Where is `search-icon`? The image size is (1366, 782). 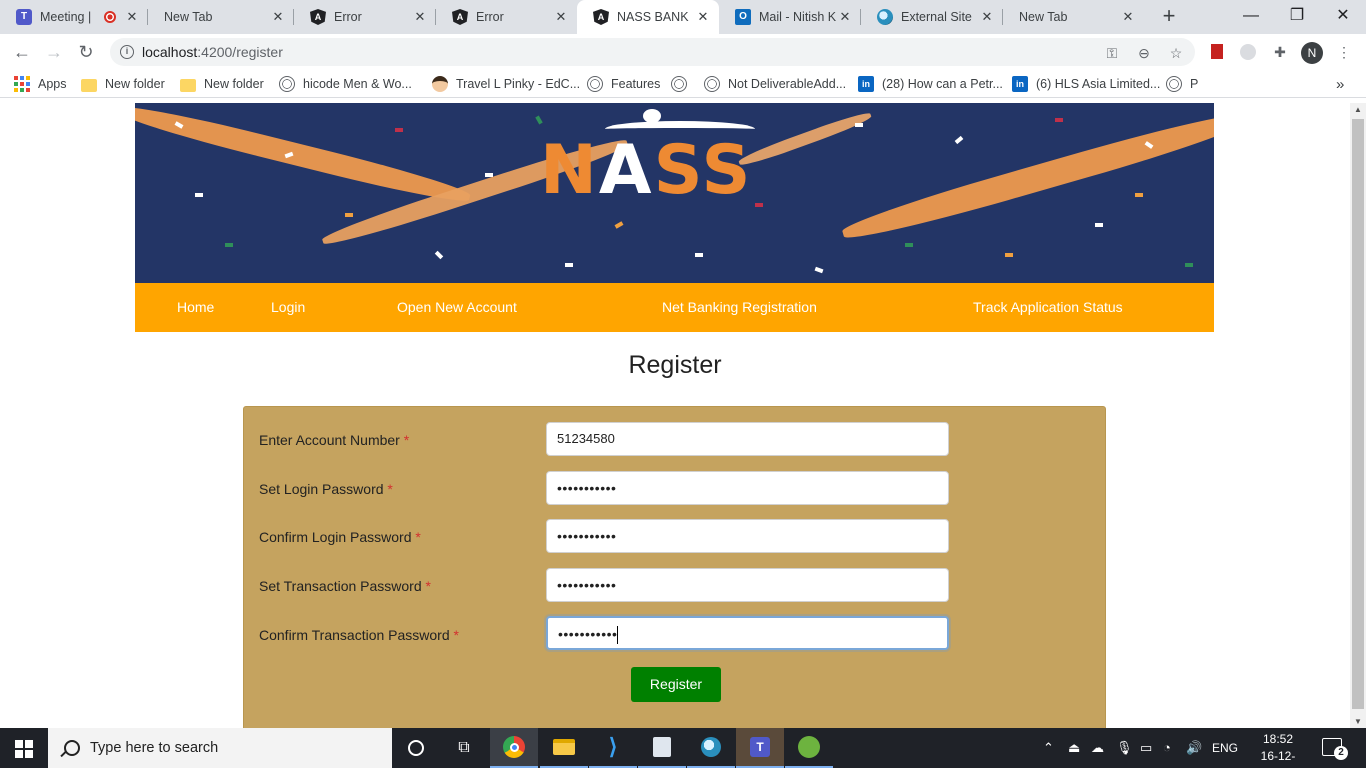
search-icon is located at coordinates (72, 748).